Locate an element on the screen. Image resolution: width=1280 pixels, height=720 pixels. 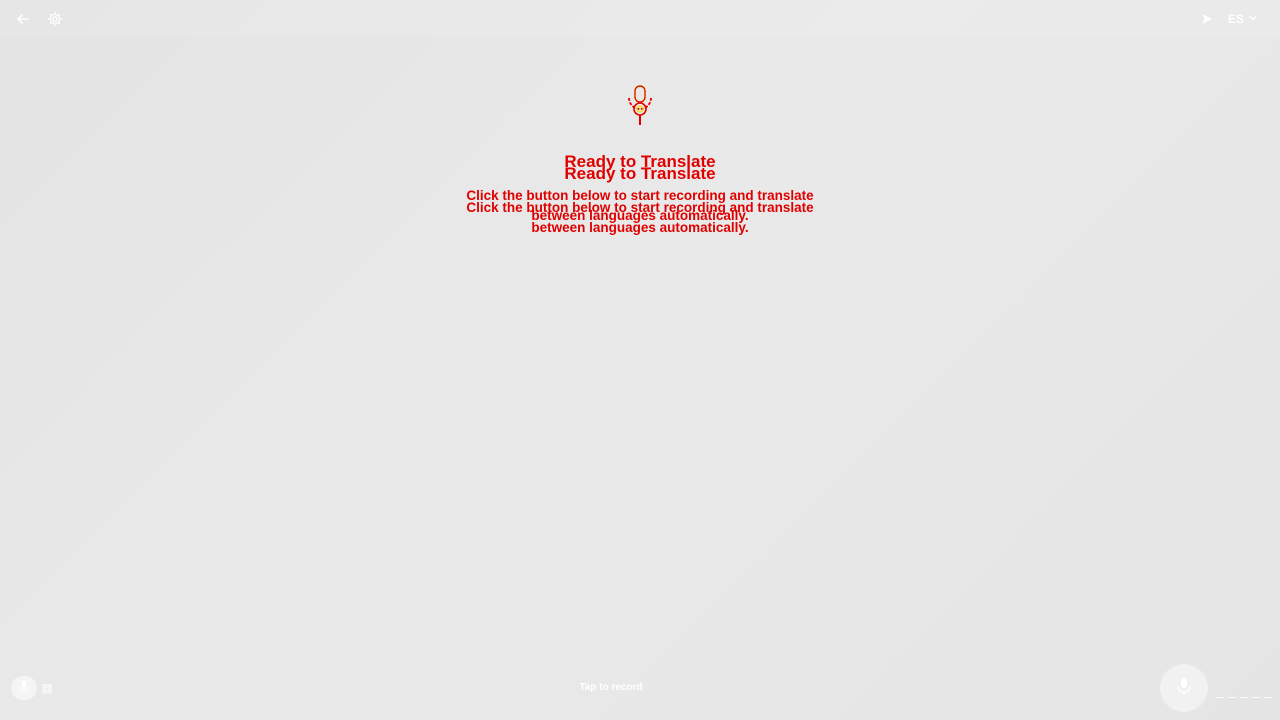
hero-title-block: Ready to Translate Ready to Translate is located at coordinates (640, 167).